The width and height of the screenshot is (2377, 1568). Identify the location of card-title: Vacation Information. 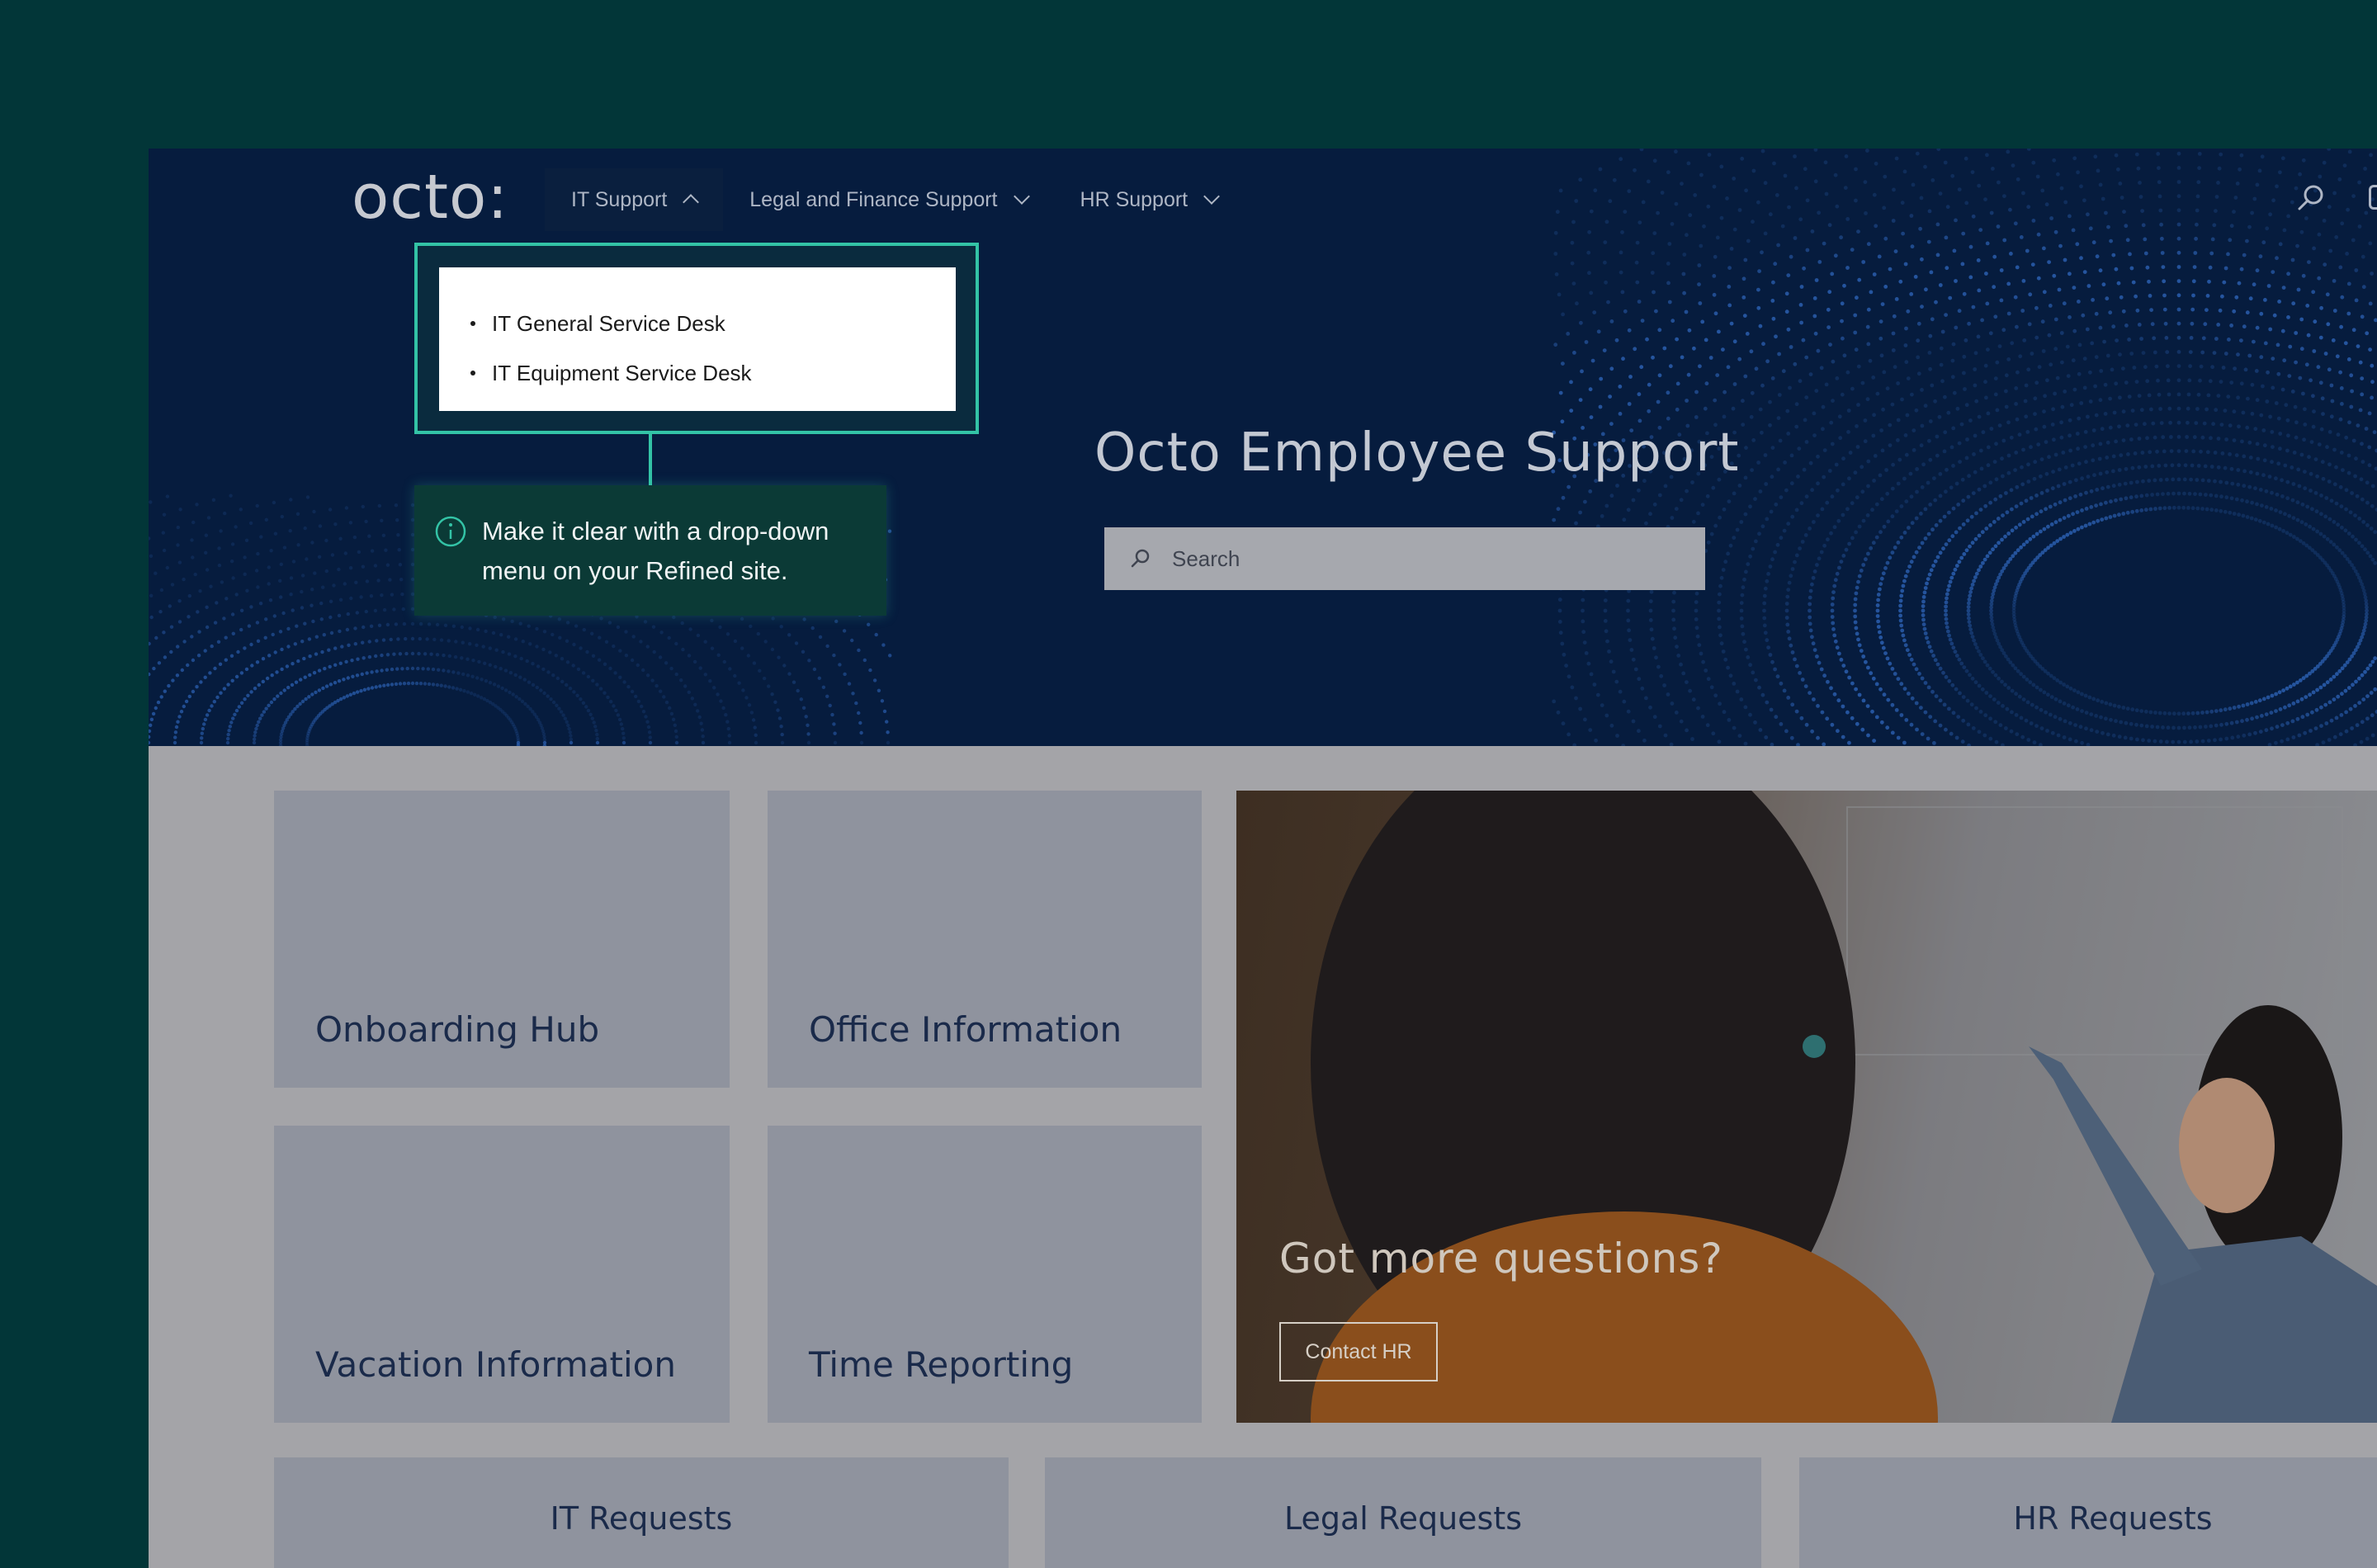
(495, 1364).